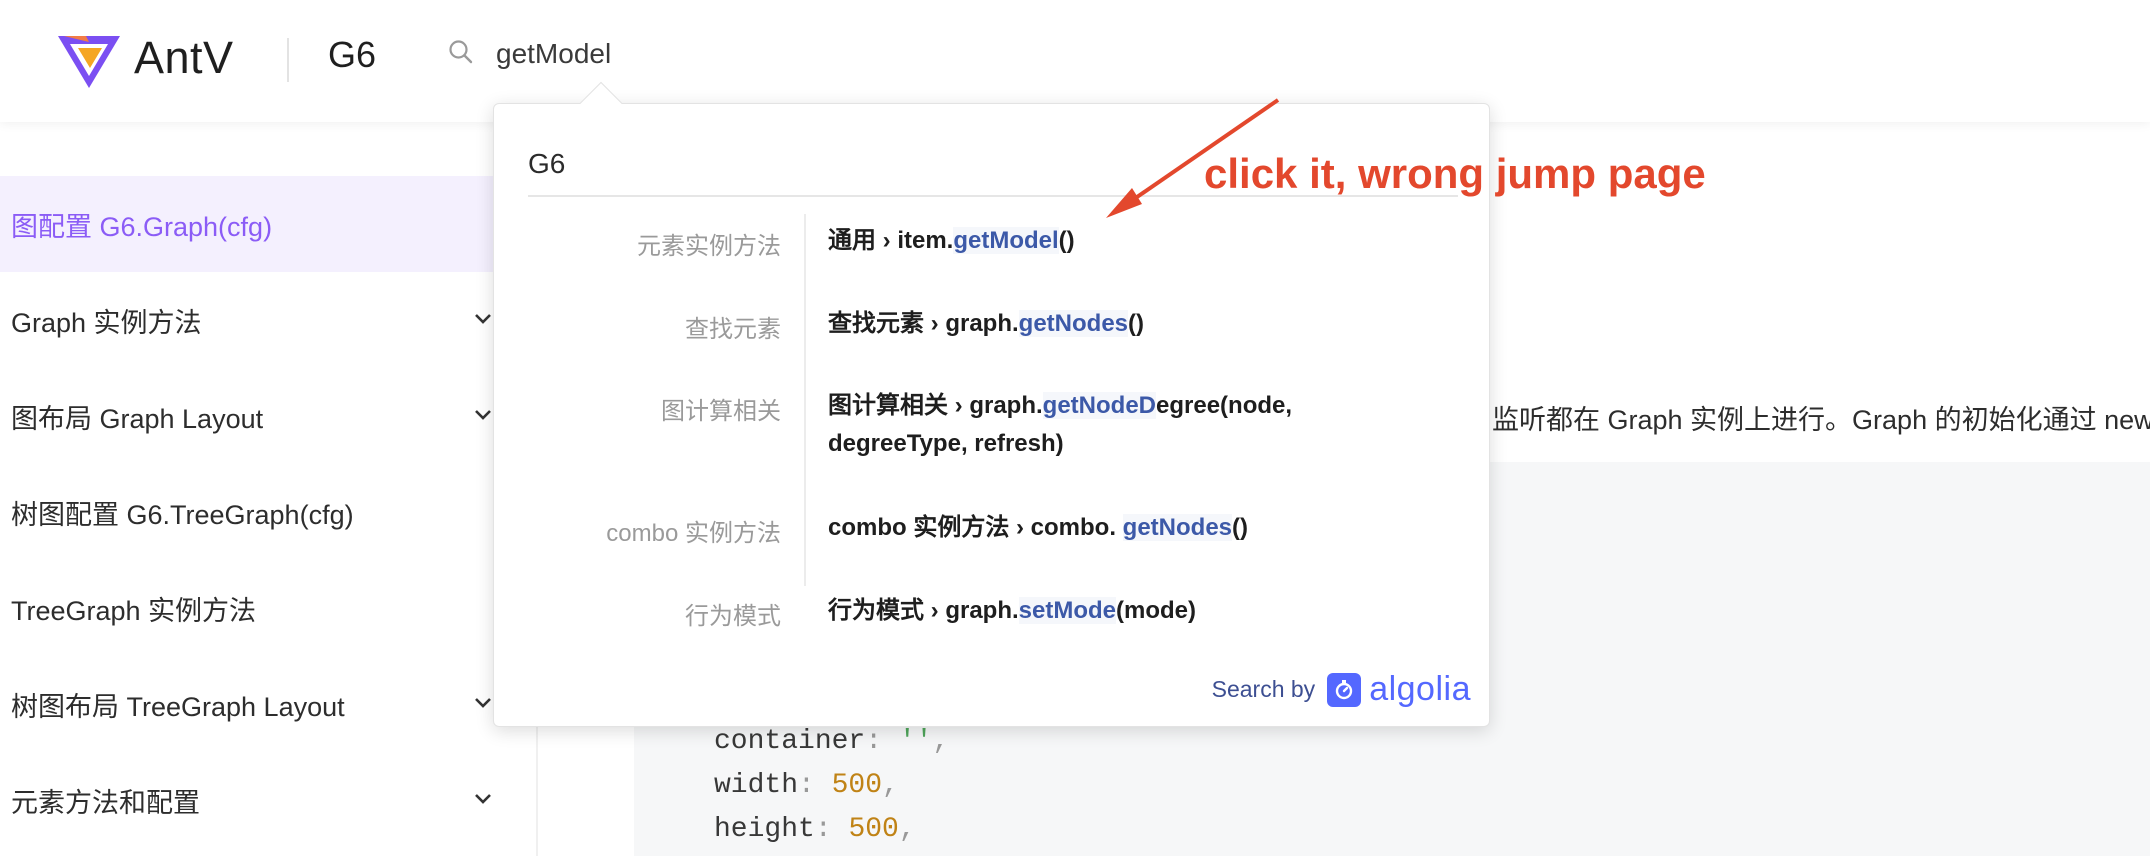  I want to click on result-category: 查找元素, so click(733, 329).